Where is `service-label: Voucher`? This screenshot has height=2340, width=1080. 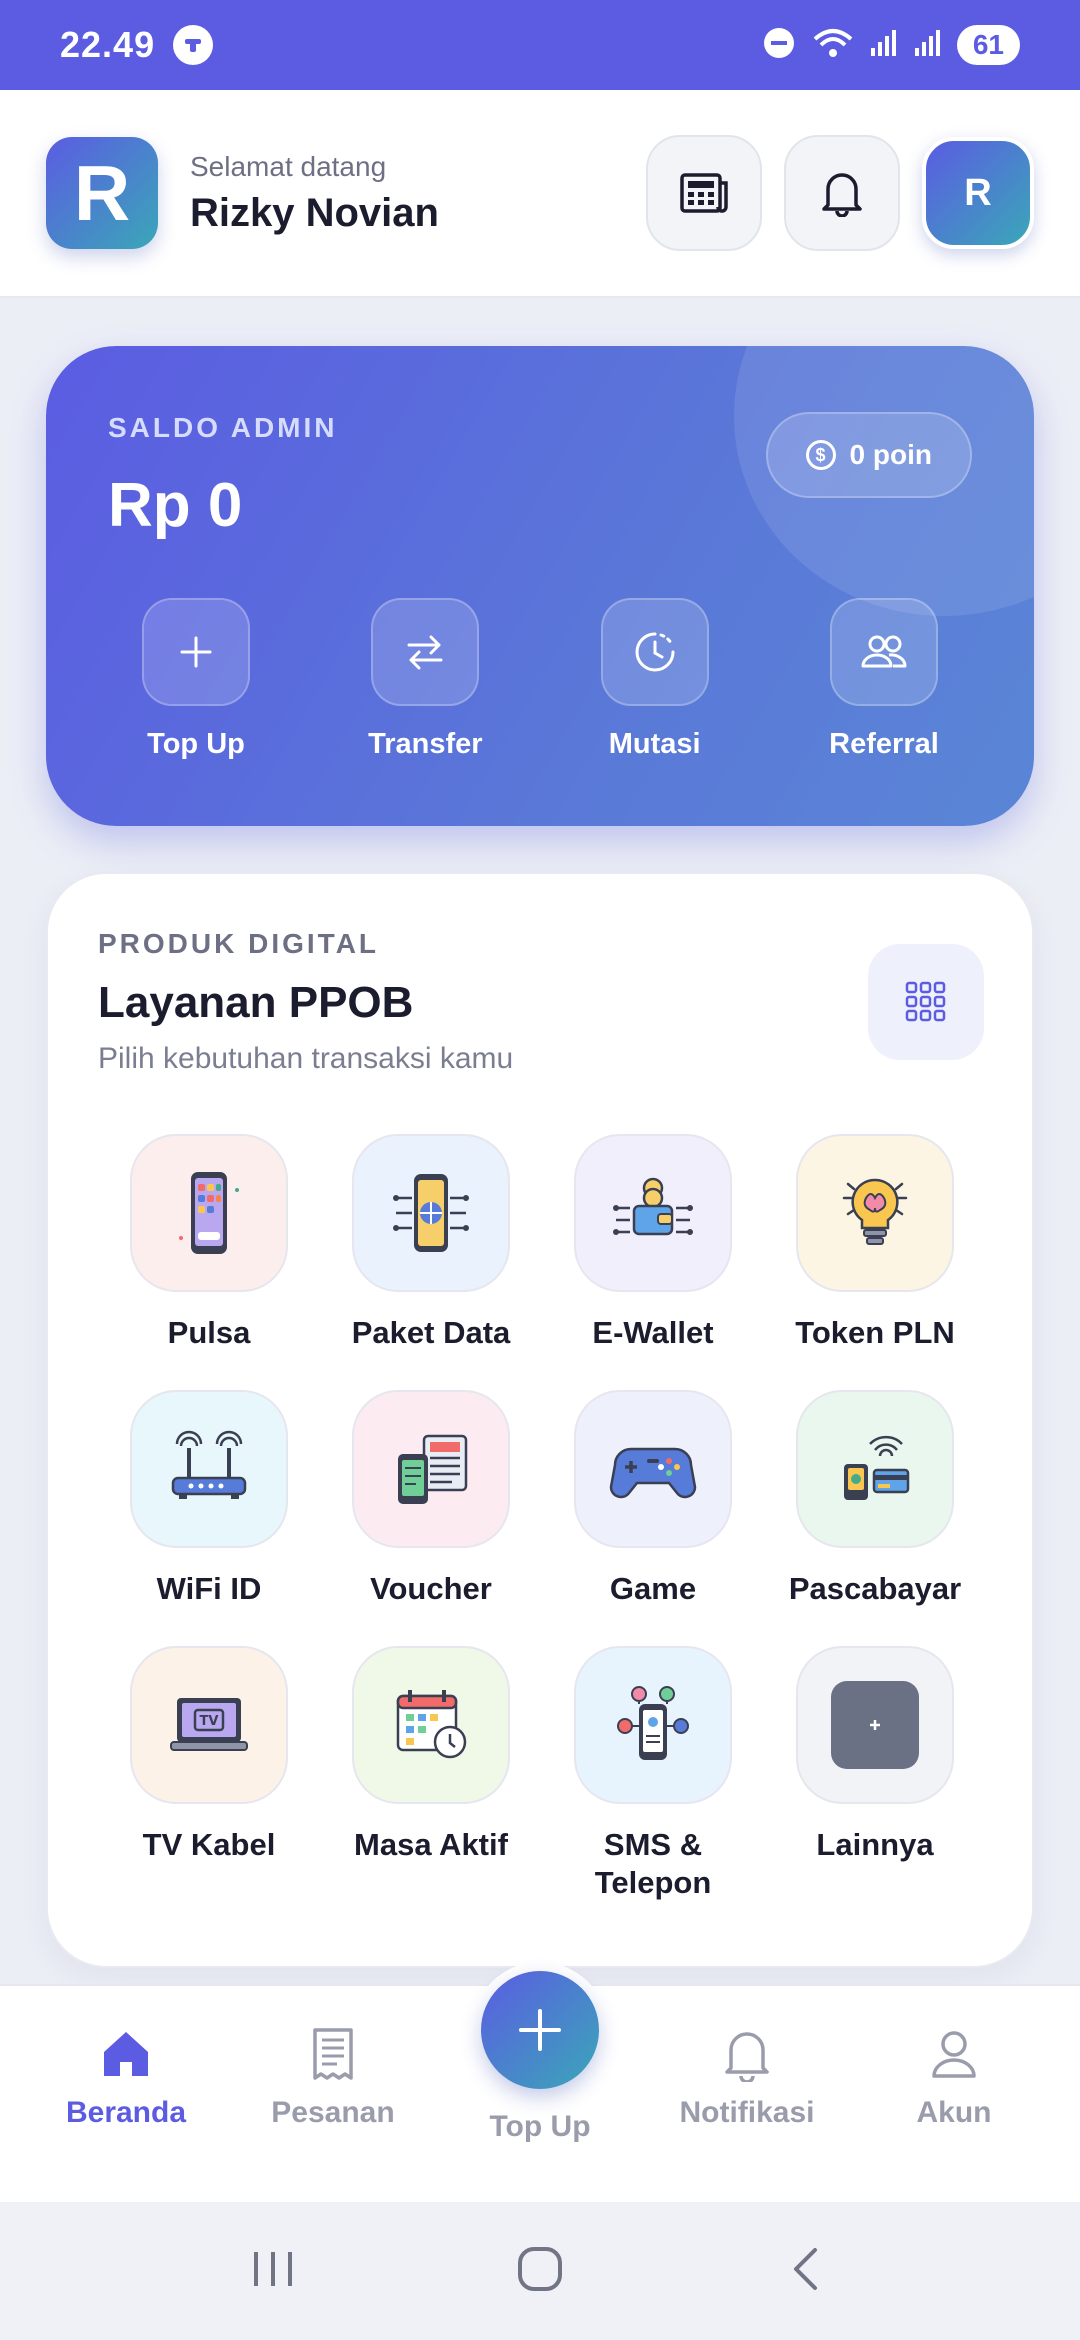 service-label: Voucher is located at coordinates (431, 1588).